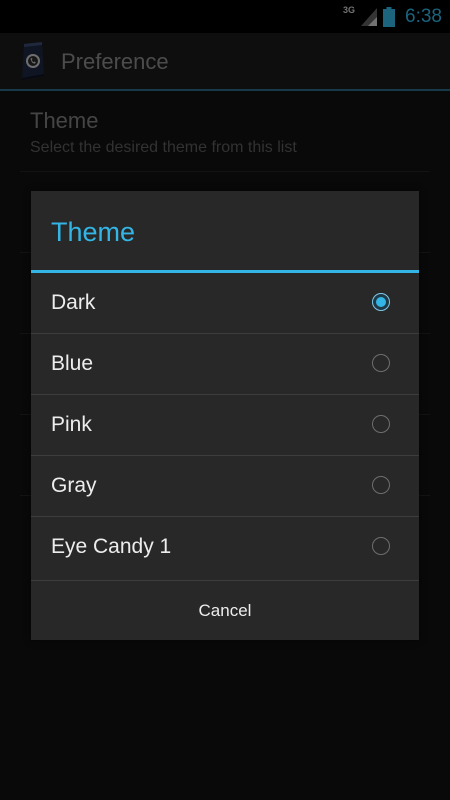  Describe the element at coordinates (73, 302) in the screenshot. I see `option-label: Dark` at that location.